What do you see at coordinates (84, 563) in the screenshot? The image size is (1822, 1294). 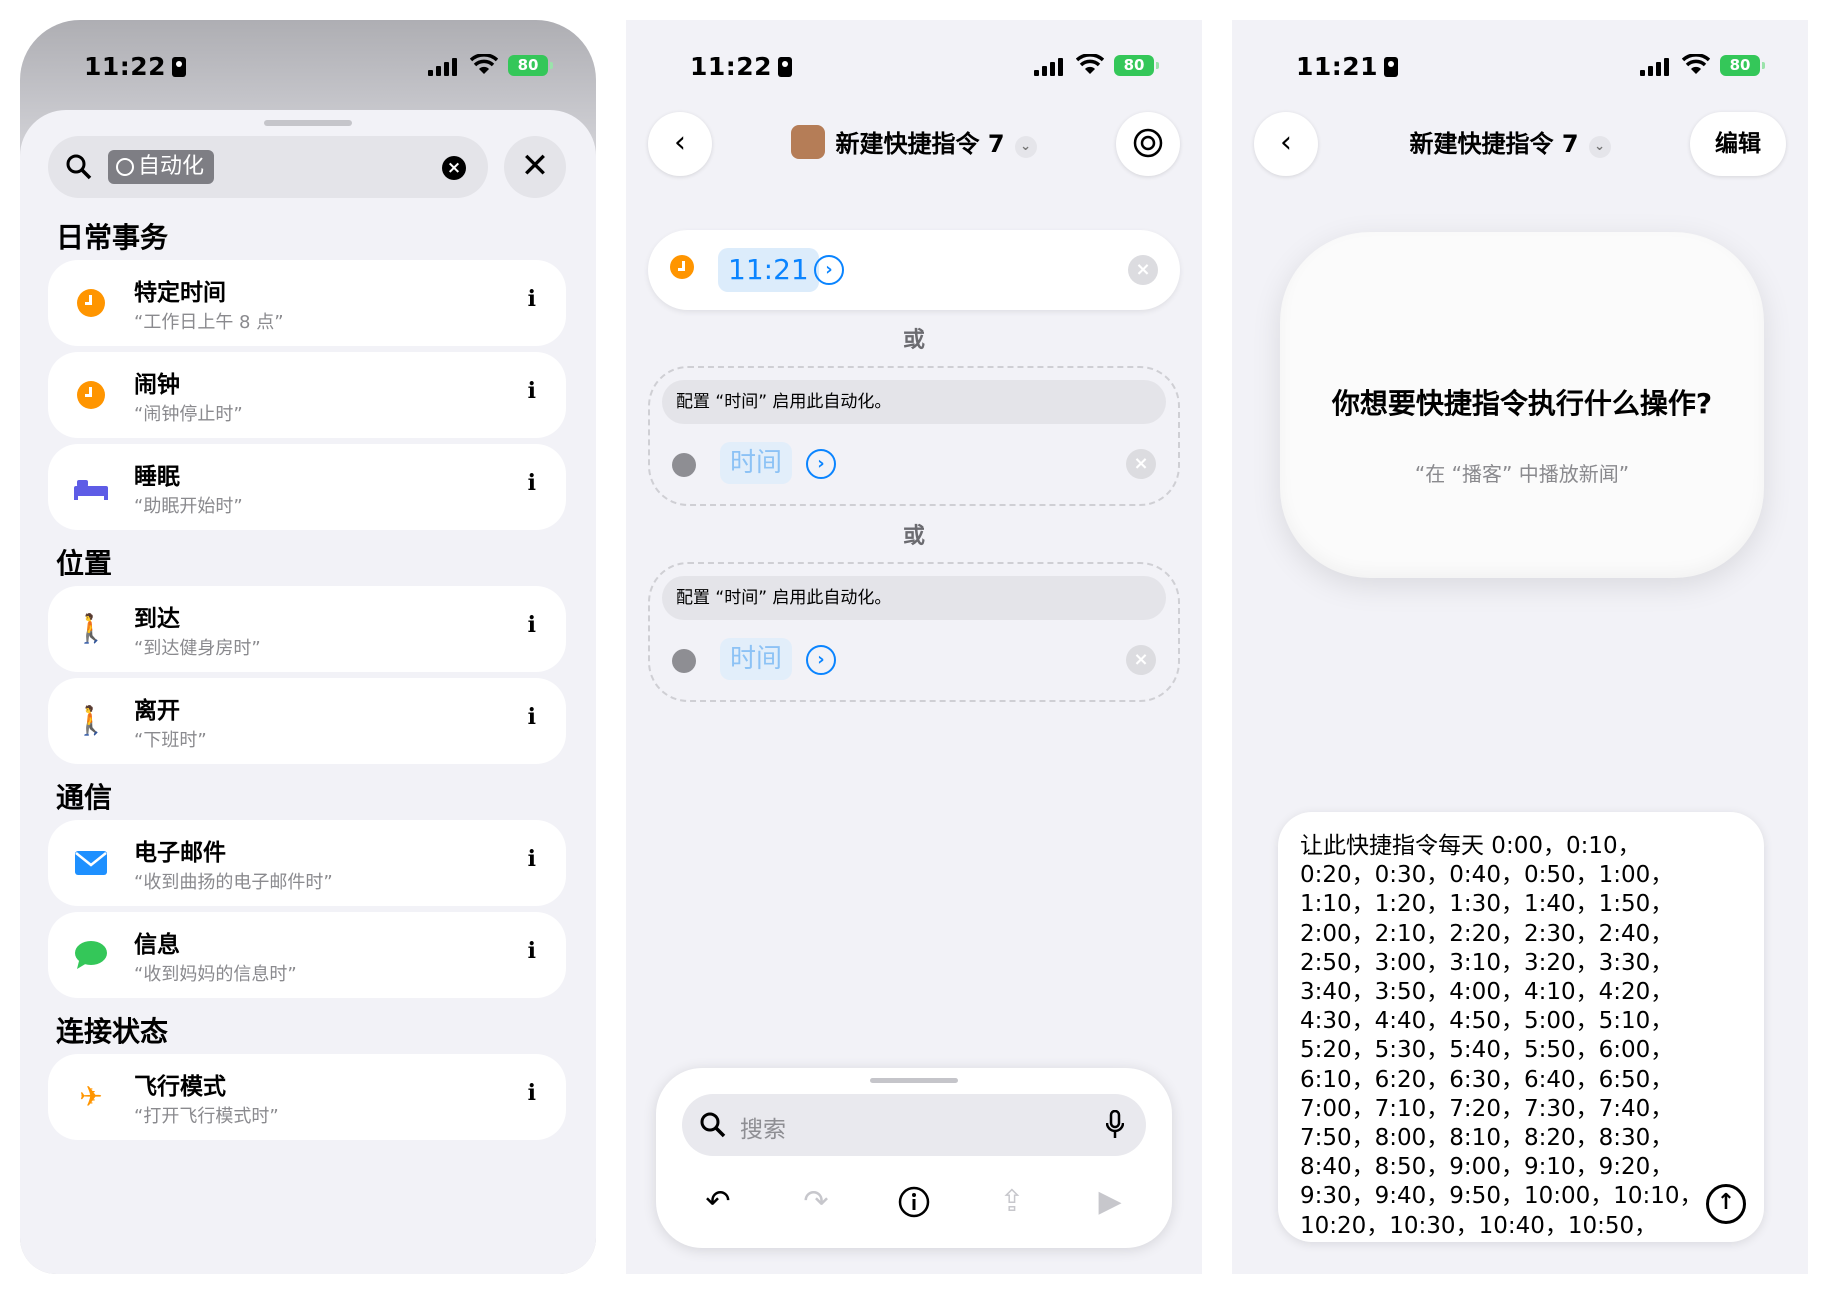 I see `section-title: 位置` at bounding box center [84, 563].